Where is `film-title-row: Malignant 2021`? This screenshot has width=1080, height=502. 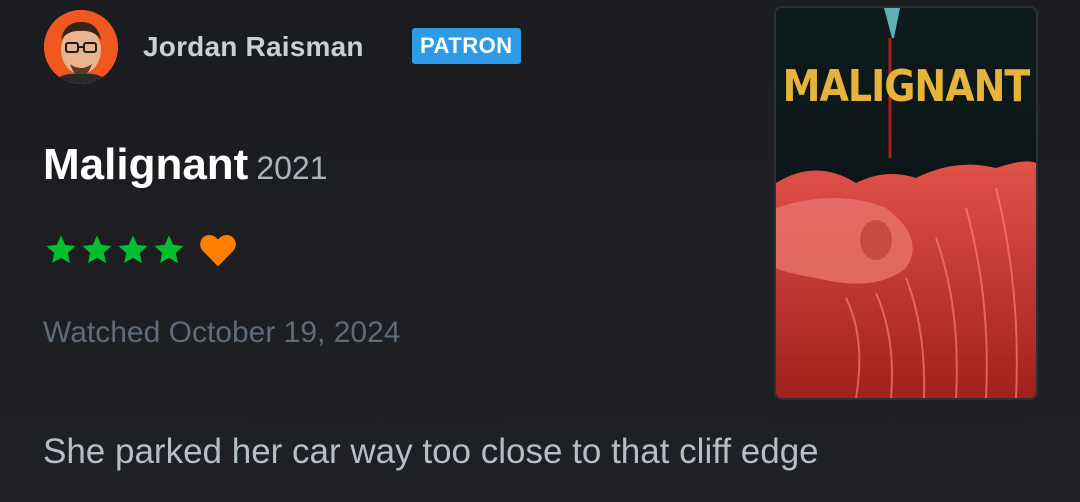 film-title-row: Malignant 2021 is located at coordinates (185, 165).